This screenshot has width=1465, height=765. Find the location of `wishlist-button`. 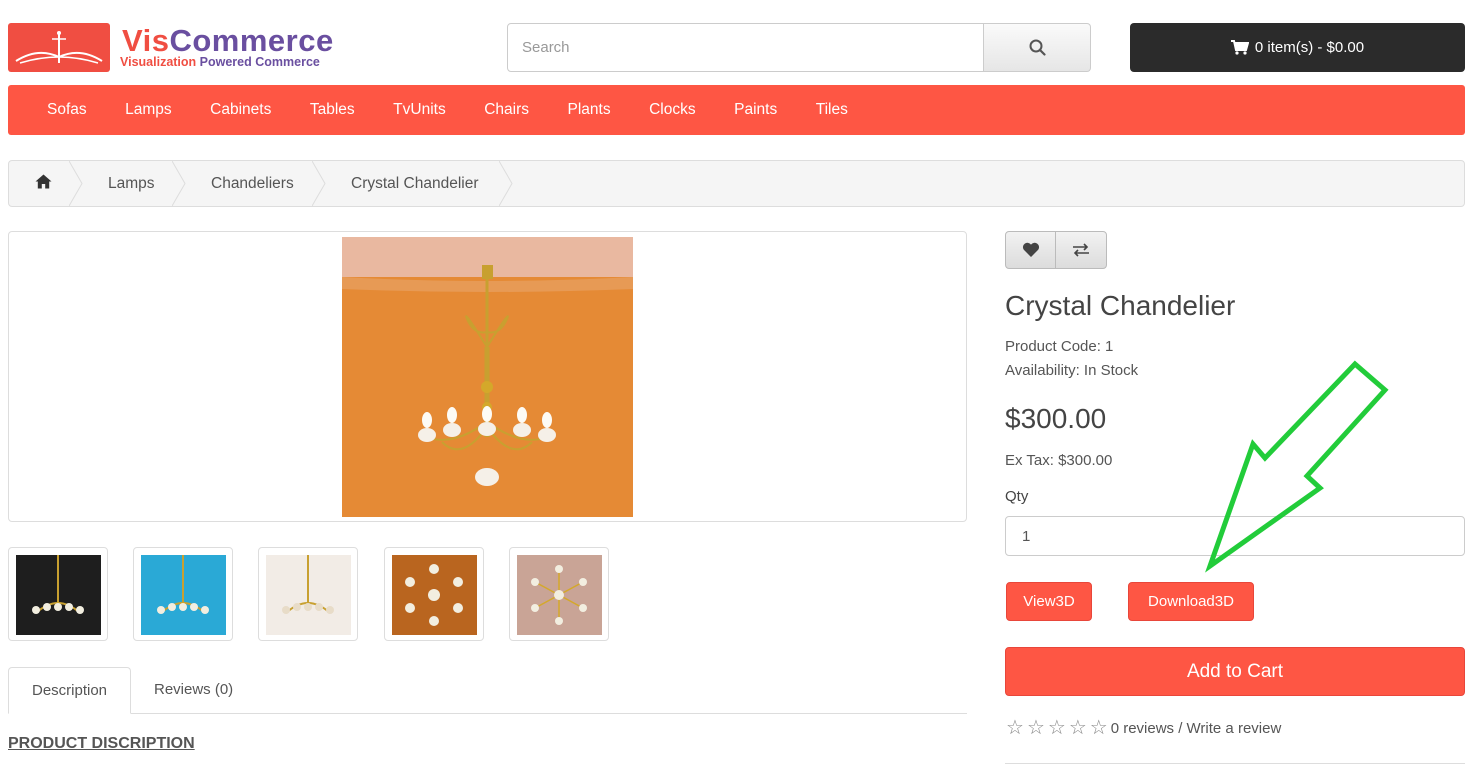

wishlist-button is located at coordinates (1031, 250).